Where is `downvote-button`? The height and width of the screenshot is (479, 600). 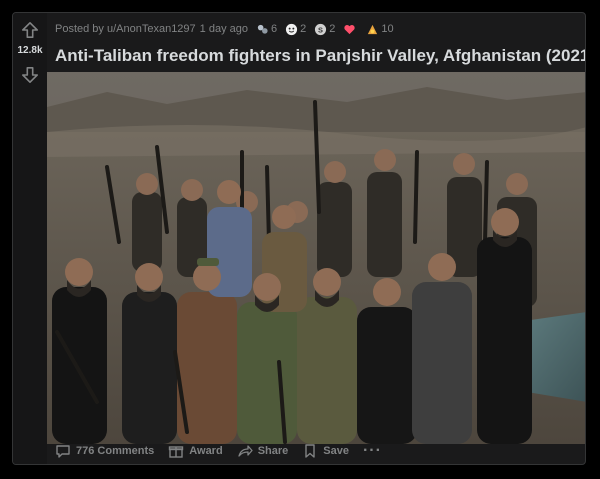 downvote-button is located at coordinates (30, 75).